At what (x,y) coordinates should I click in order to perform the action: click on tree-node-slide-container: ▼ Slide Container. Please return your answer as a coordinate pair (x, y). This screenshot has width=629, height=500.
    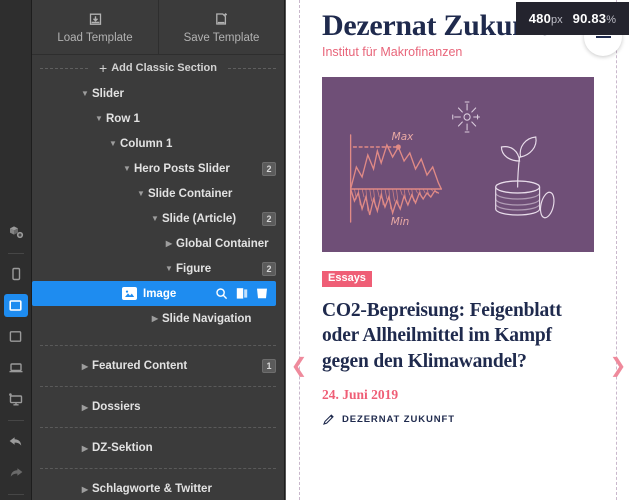
    Looking at the image, I should click on (158, 193).